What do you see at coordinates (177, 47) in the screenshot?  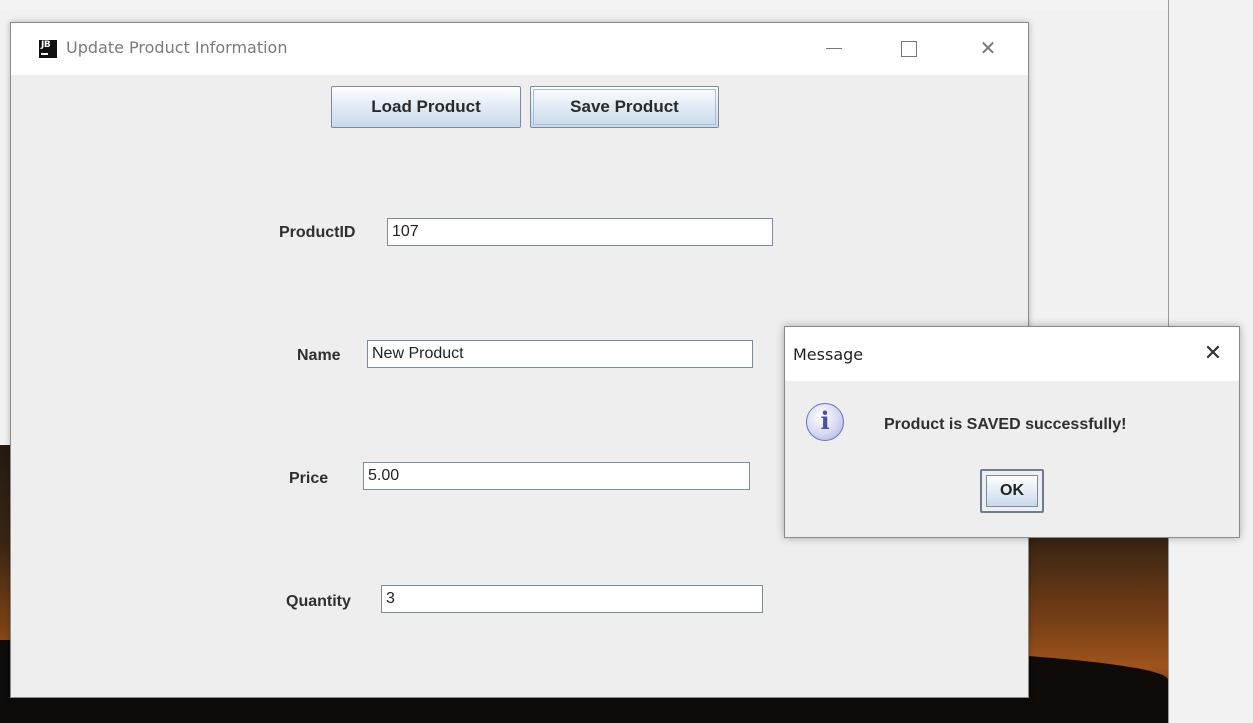 I see `window-title: Update Product Information` at bounding box center [177, 47].